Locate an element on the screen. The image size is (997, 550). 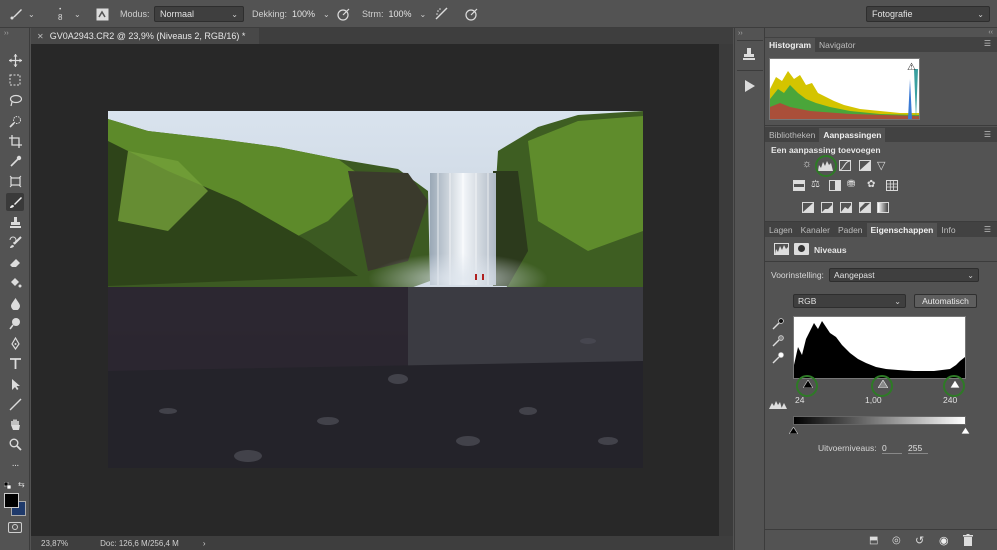
color-lookup-icon is located at coordinates (892, 185).